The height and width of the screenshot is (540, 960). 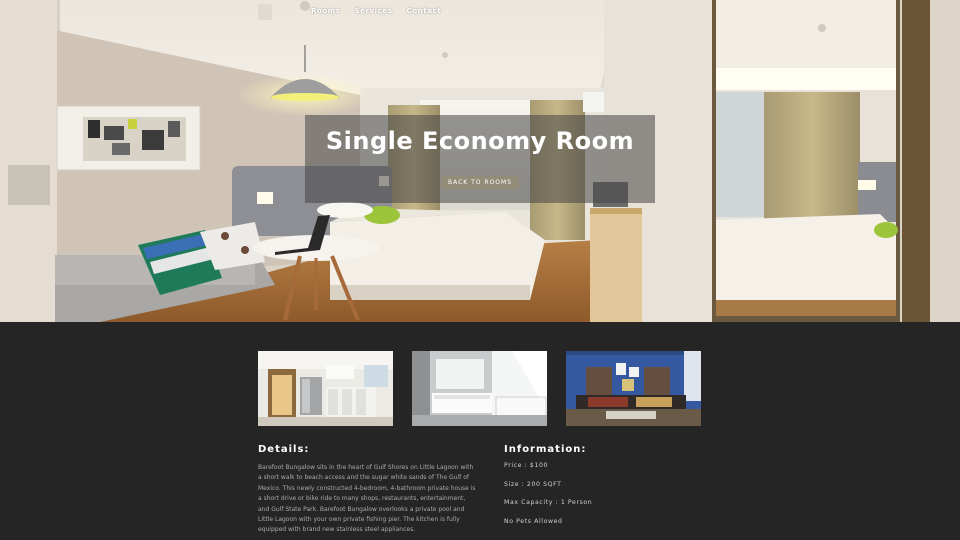 I want to click on thumbnail-living-room, so click(x=633, y=388).